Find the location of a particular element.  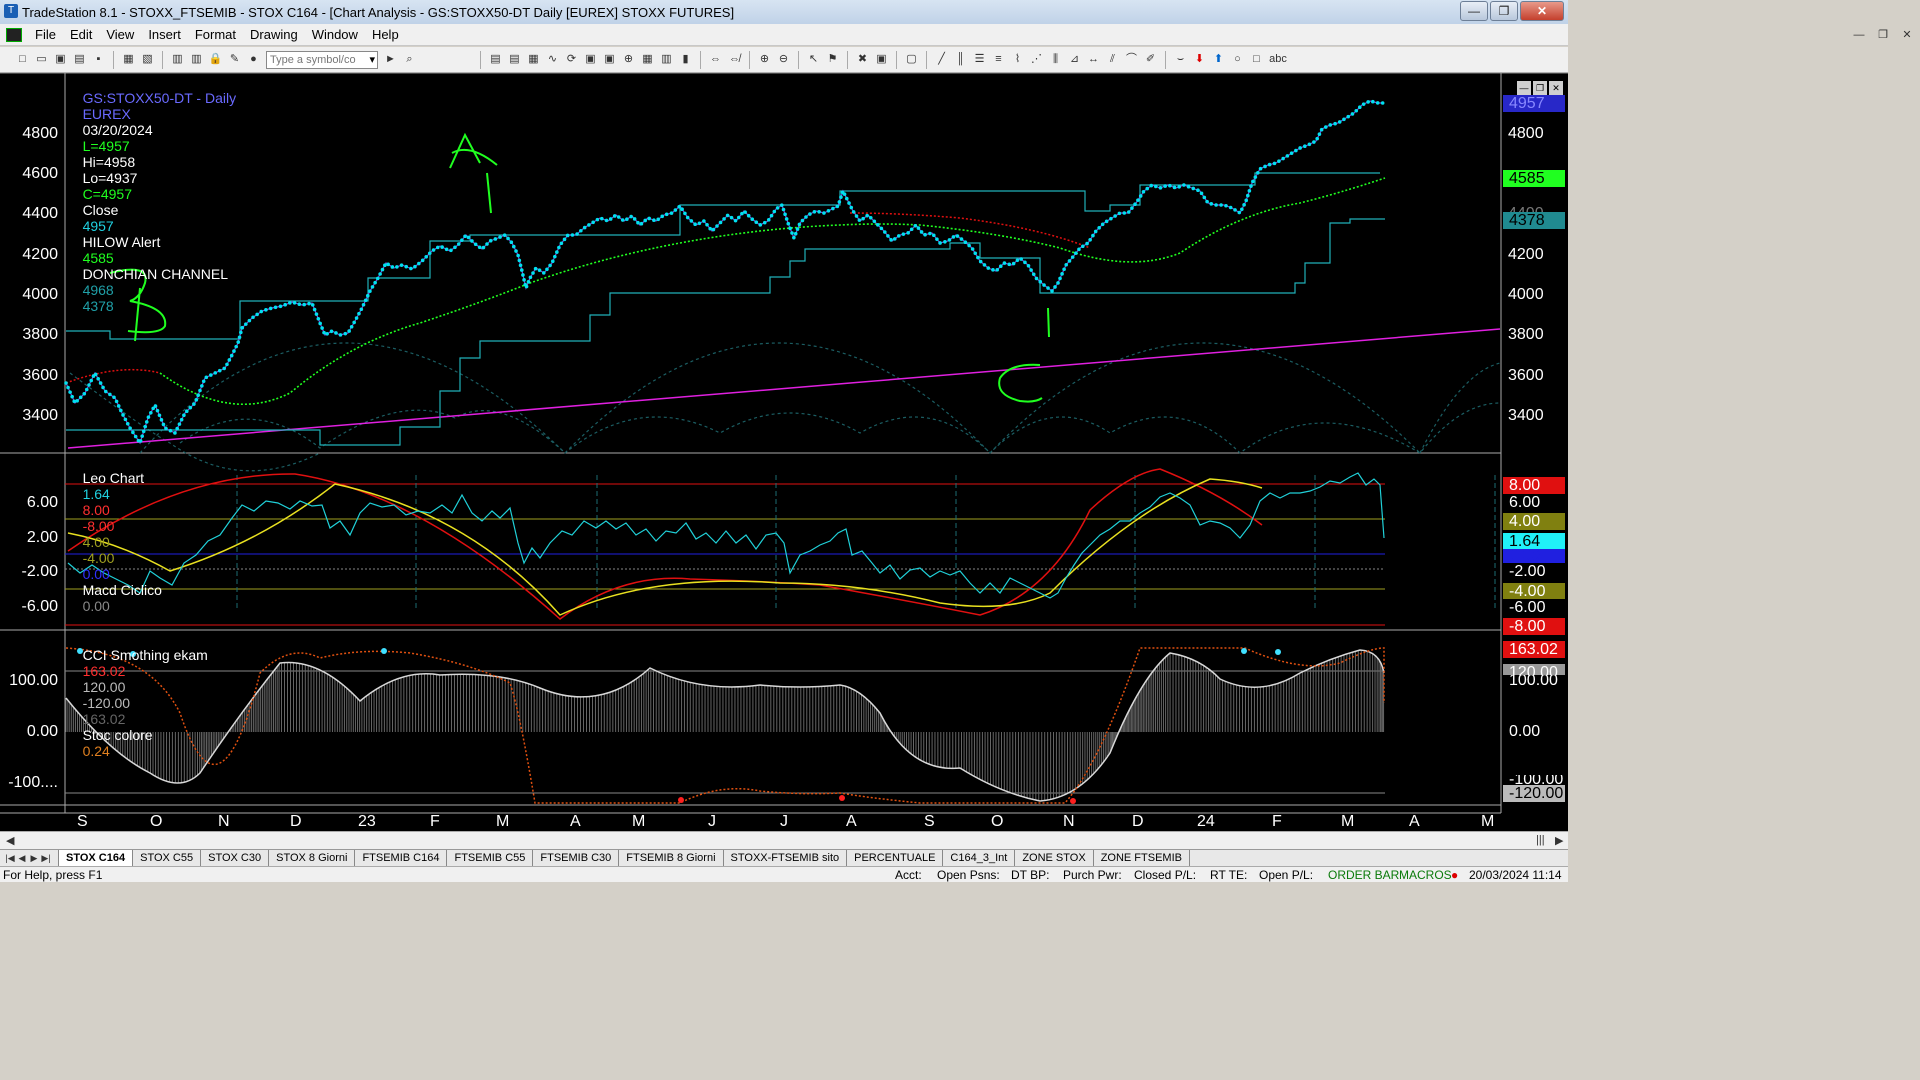

lock-icon: 🔒 is located at coordinates (215, 59).